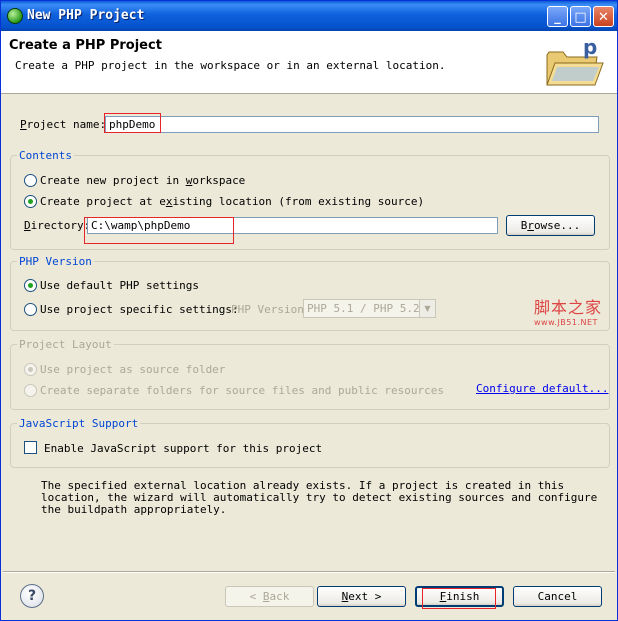 This screenshot has width=618, height=621. I want to click on project-name-label: Project name:, so click(63, 124).